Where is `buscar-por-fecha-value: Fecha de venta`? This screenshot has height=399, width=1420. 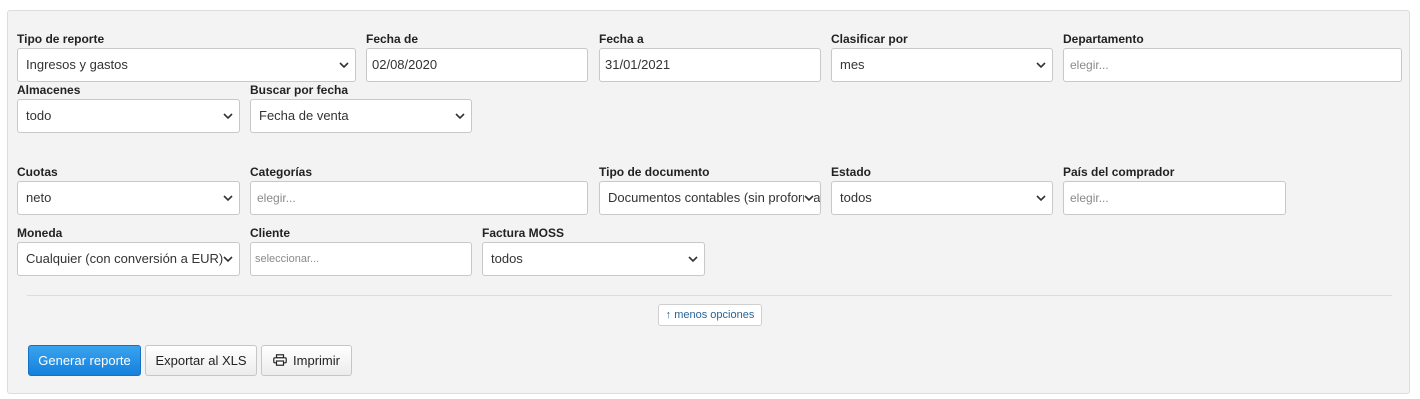 buscar-por-fecha-value: Fecha de venta is located at coordinates (304, 115).